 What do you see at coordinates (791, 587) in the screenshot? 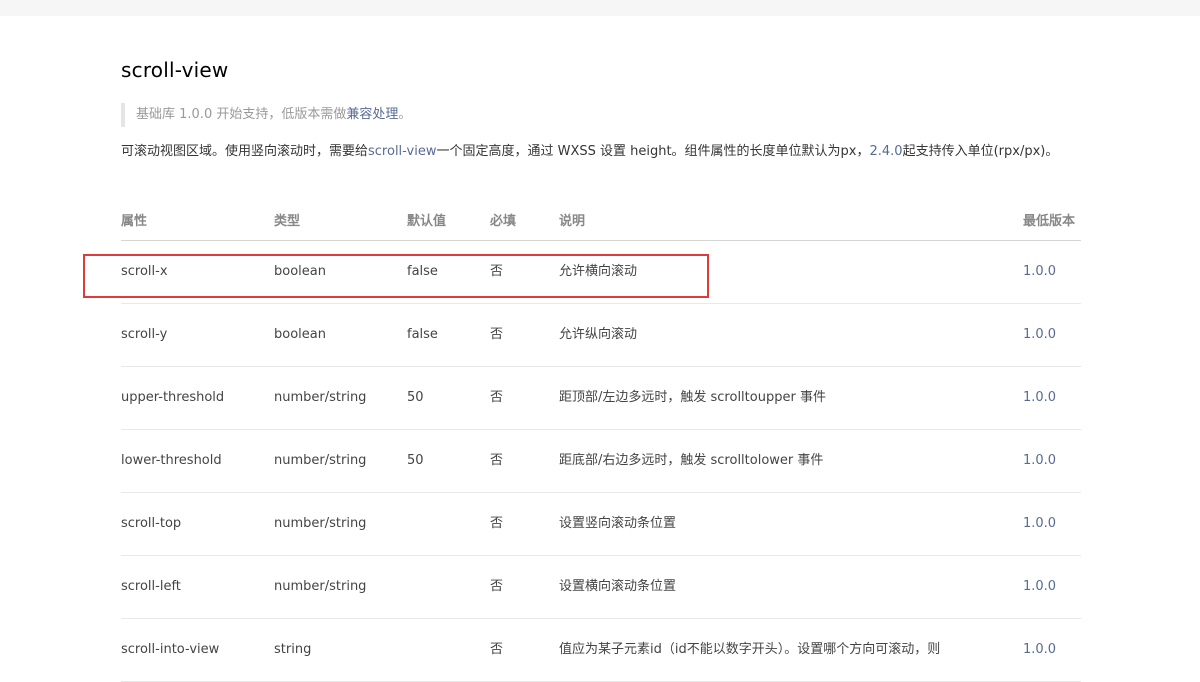
I see `cell-desc: 设置横向滚动条位置` at bounding box center [791, 587].